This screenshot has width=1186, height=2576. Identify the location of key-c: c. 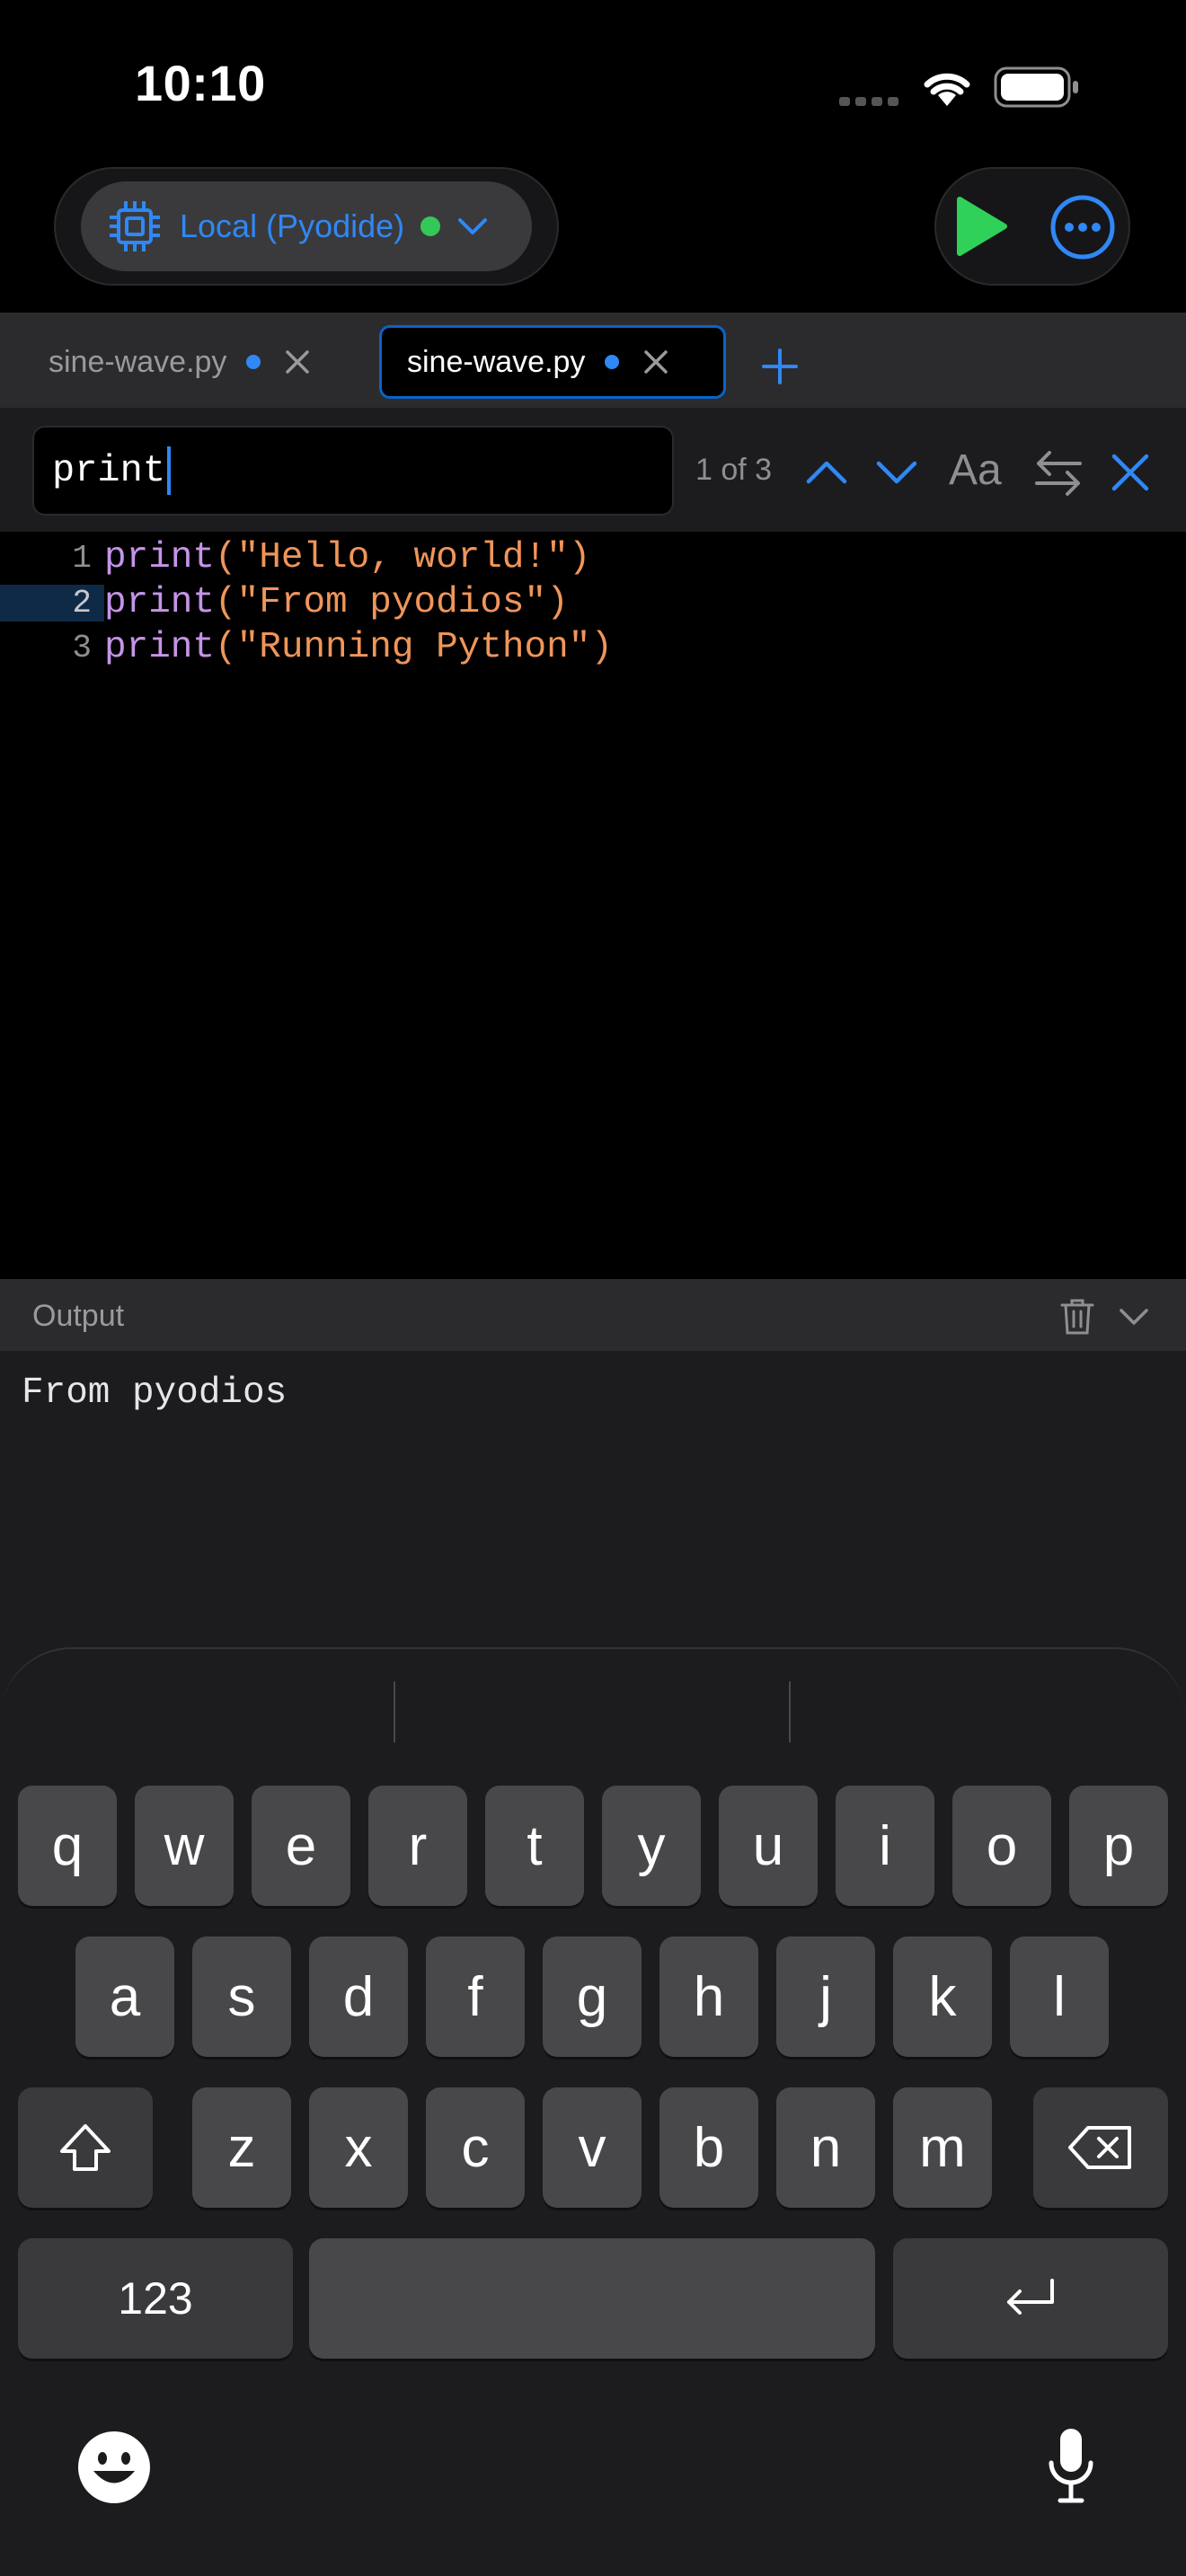
(475, 2147).